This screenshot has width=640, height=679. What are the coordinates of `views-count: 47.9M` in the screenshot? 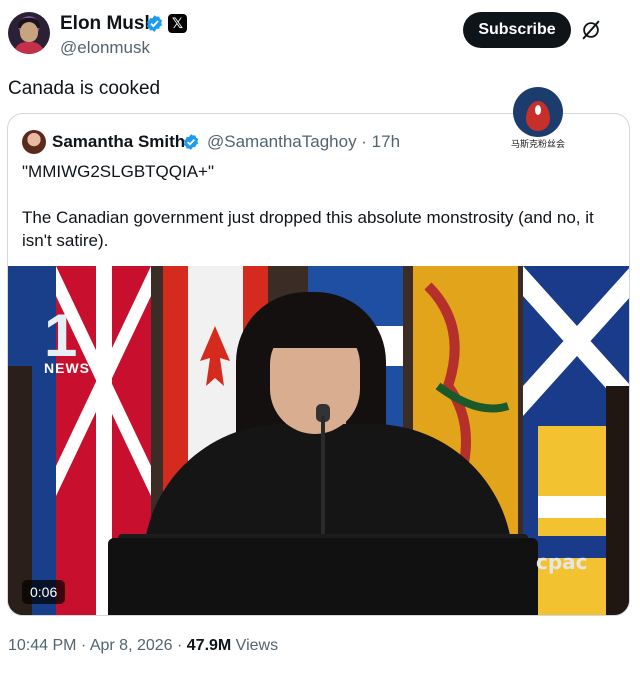 It's located at (209, 645).